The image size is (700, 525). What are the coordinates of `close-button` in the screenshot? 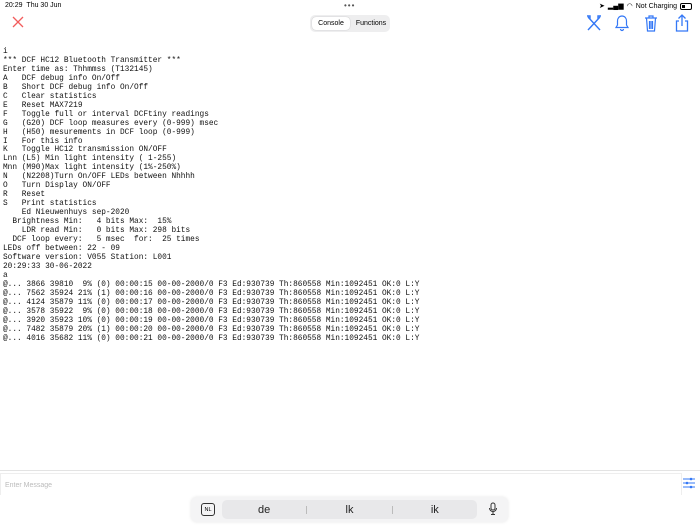 It's located at (18, 22).